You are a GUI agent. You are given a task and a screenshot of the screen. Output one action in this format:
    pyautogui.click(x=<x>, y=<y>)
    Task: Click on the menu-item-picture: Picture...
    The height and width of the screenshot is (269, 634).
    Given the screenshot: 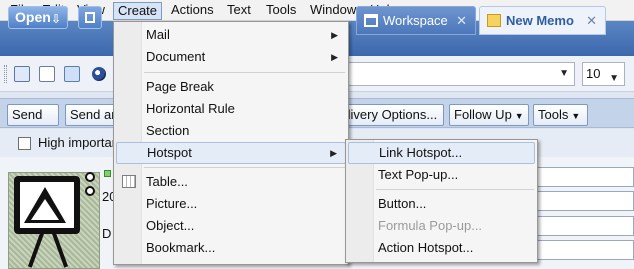 What is the action you would take?
    pyautogui.click(x=231, y=204)
    